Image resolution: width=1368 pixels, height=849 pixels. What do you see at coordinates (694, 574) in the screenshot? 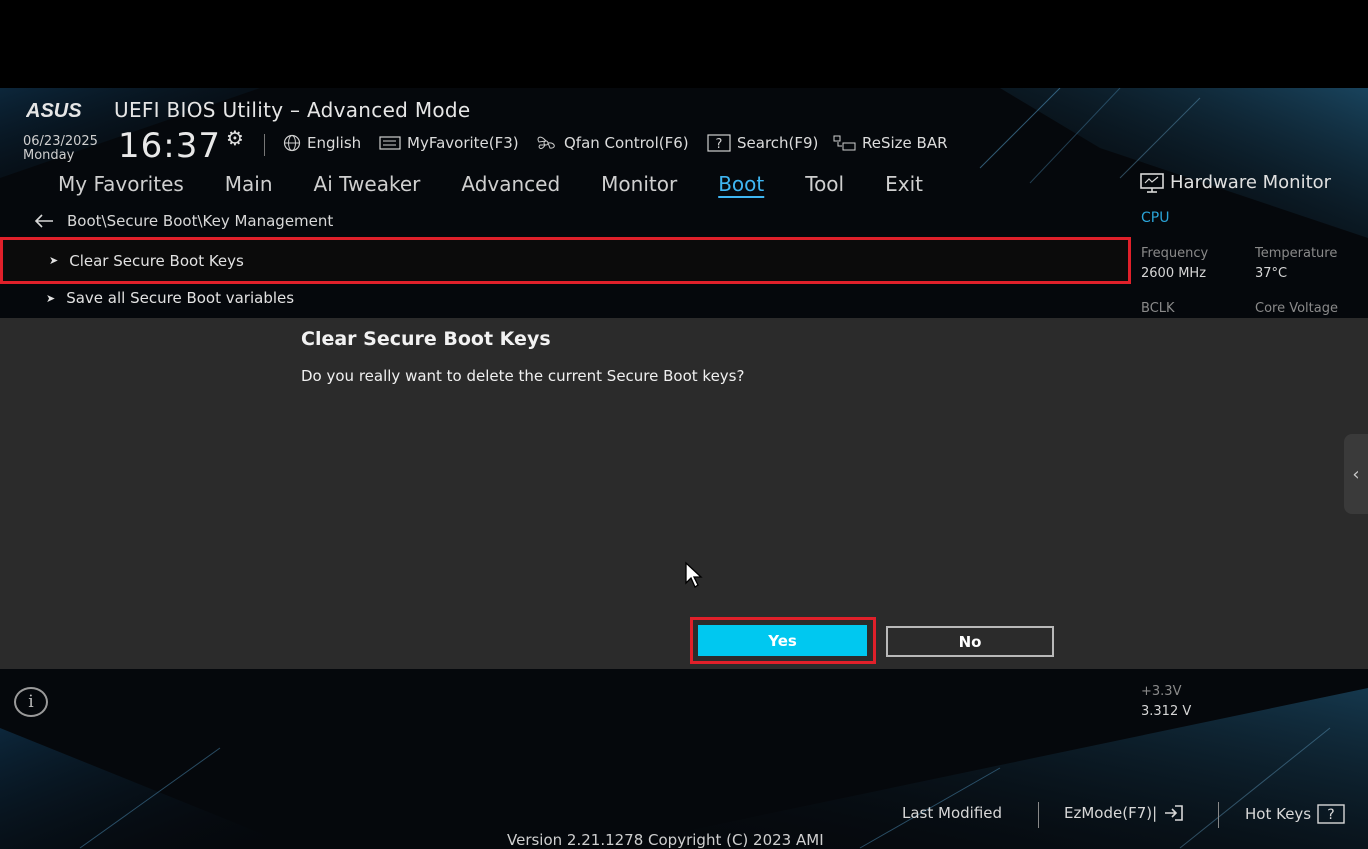
I see `mouse-cursor-icon` at bounding box center [694, 574].